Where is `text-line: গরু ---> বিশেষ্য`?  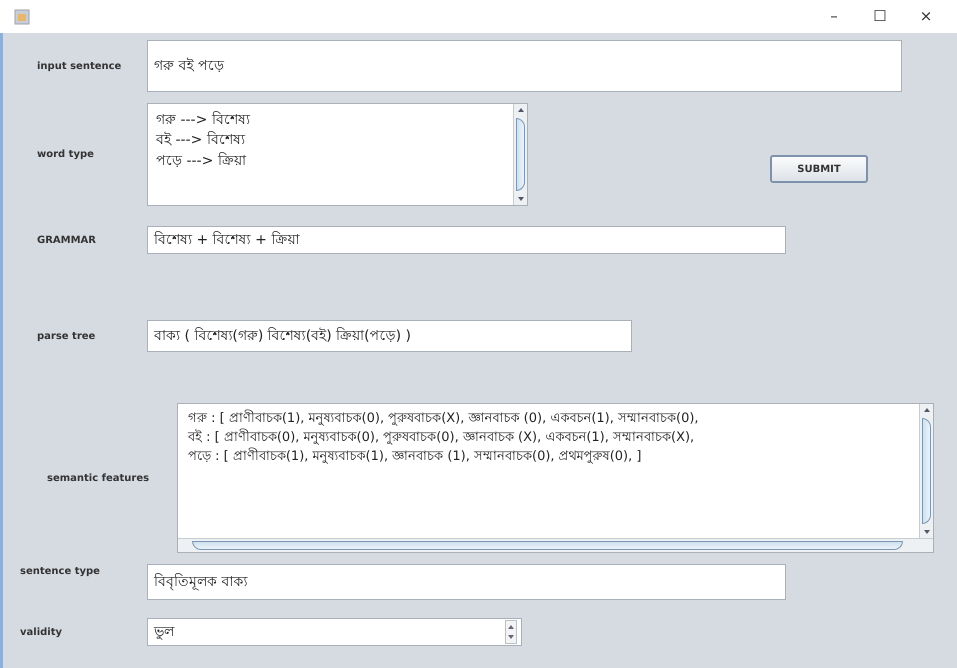 text-line: গরু ---> বিশেষ্য is located at coordinates (204, 120).